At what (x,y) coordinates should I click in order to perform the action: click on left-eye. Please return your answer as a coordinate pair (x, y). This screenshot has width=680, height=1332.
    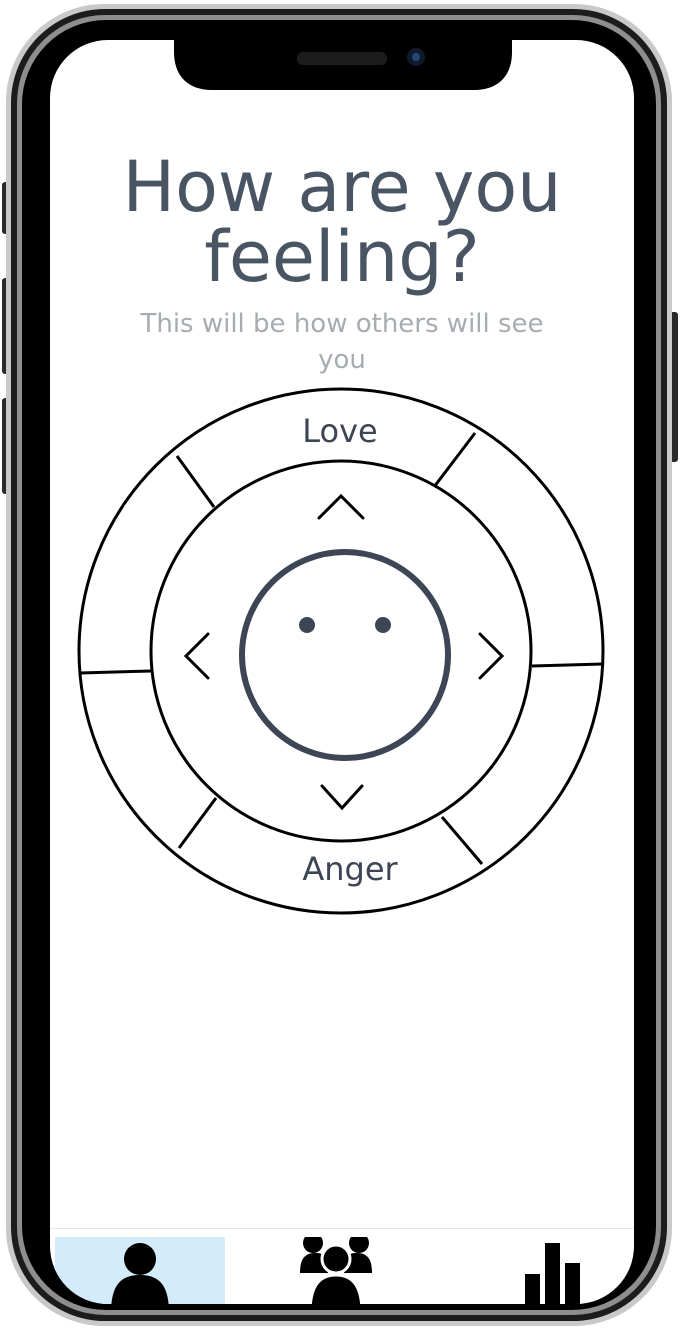
    Looking at the image, I should click on (307, 625).